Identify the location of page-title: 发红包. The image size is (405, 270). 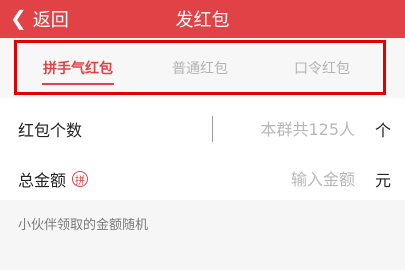
(202, 20).